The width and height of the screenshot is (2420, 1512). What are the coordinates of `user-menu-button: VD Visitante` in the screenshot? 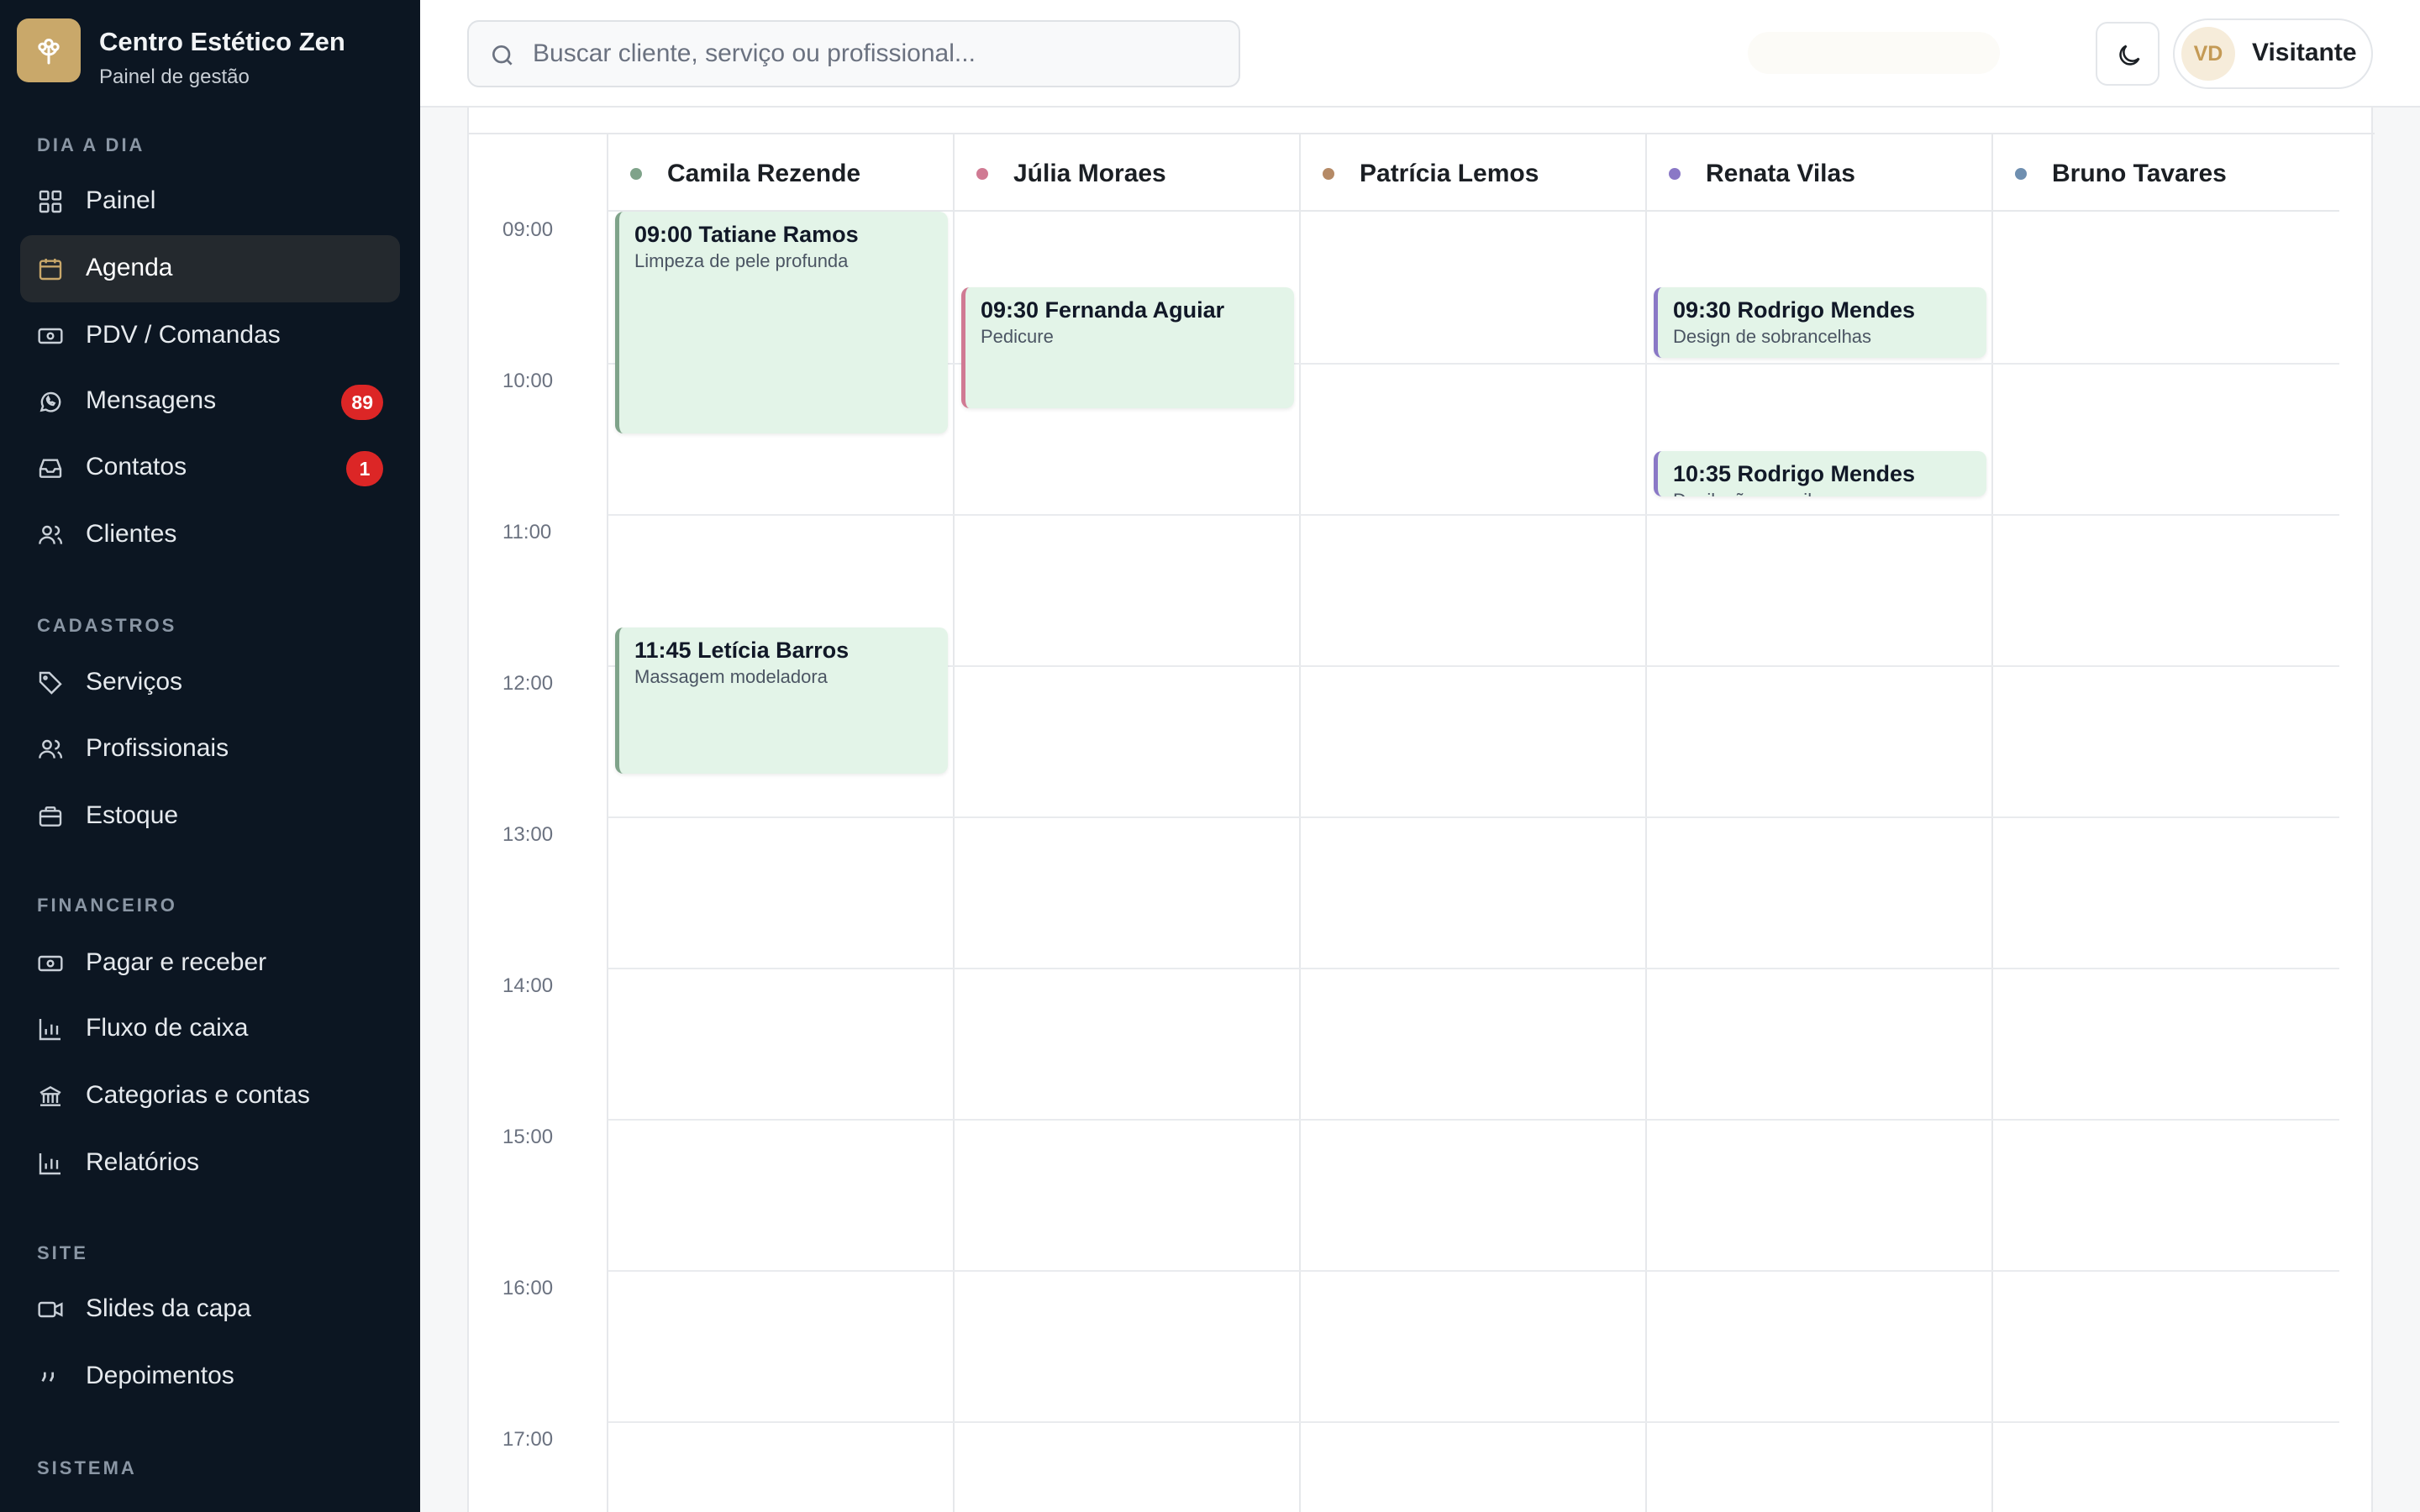 It's located at (2273, 53).